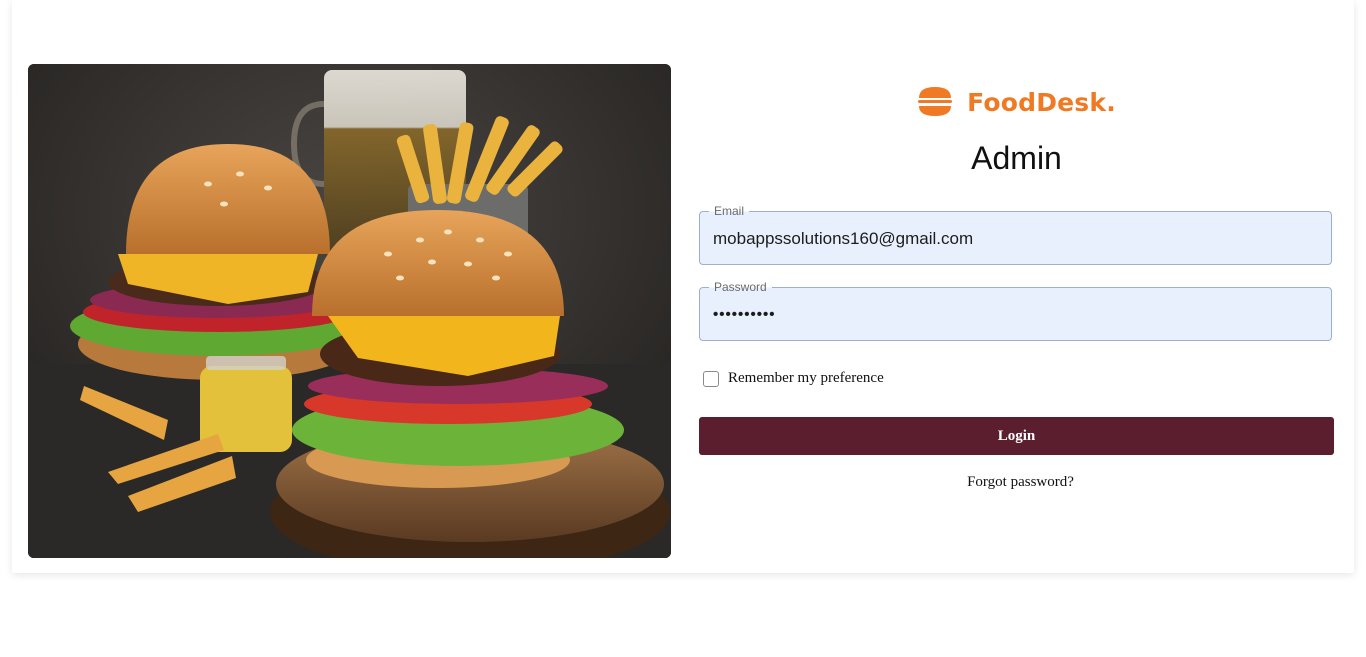 Image resolution: width=1366 pixels, height=657 pixels. Describe the element at coordinates (1013, 315) in the screenshot. I see `password-input: ••••••••••` at that location.